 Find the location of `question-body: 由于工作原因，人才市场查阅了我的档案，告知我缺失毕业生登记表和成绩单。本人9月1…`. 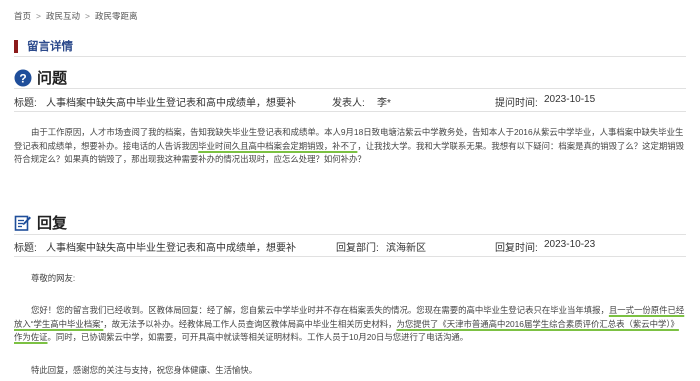

question-body: 由于工作原因，人才市场查阅了我的档案，告知我缺失毕业生登记表和成绩单。本人9月1… is located at coordinates (349, 146).